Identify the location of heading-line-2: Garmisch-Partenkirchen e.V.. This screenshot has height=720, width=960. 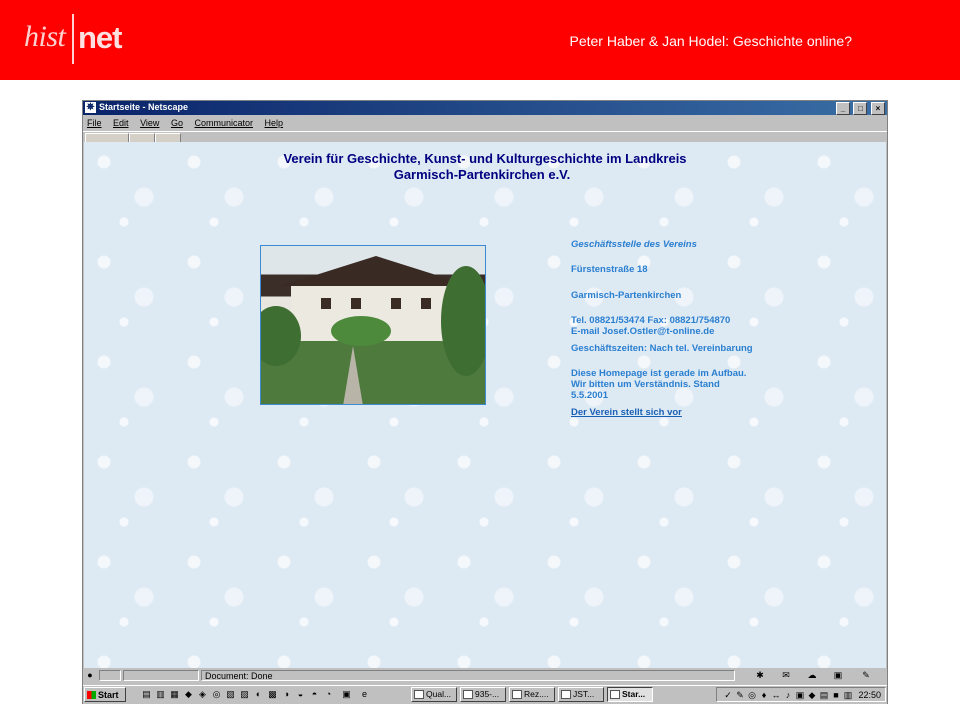
(482, 174).